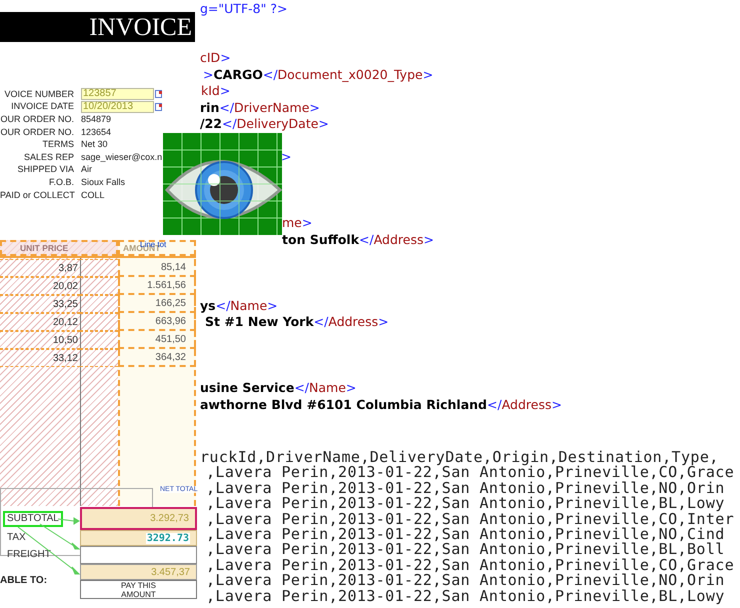 This screenshot has width=740, height=608. I want to click on column-header: UNIT PRICE, so click(59, 248).